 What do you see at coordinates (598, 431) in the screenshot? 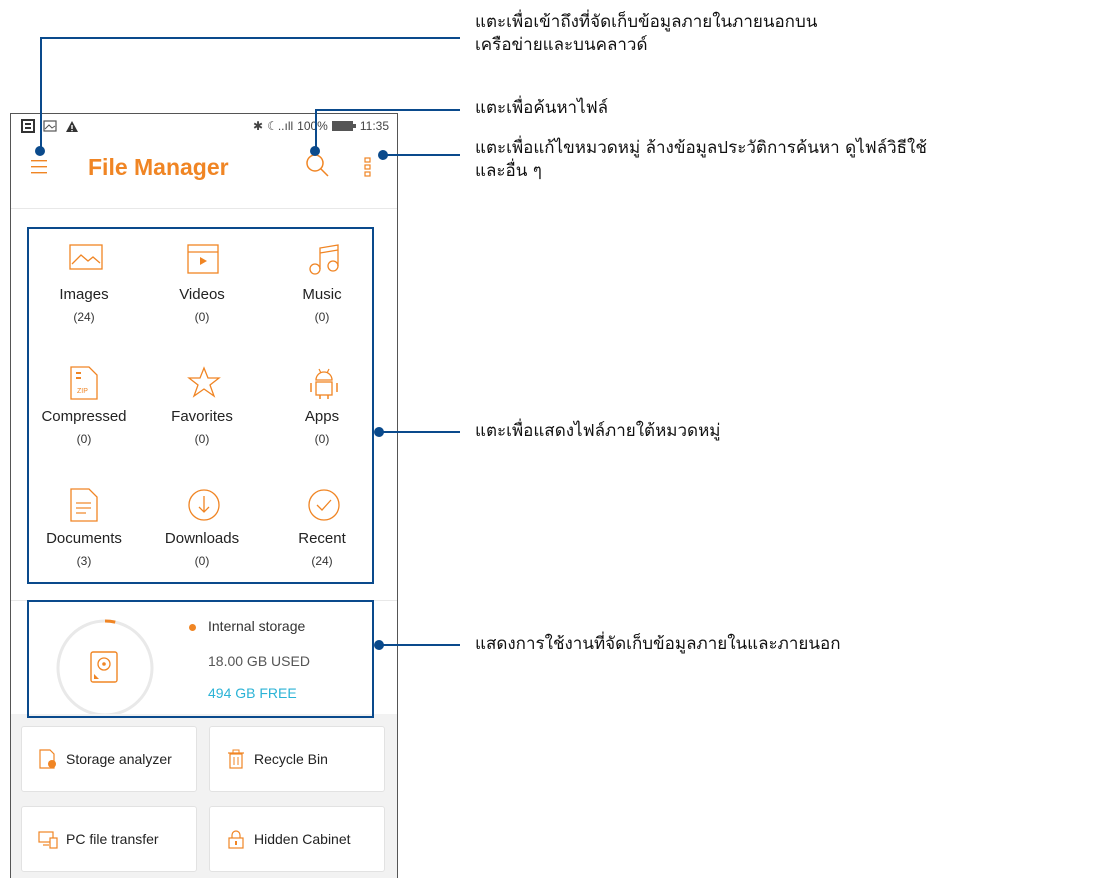
I see `callout-categories: แตะเพื่อแสดงไฟล์ภายใต้หมวดหมู่` at bounding box center [598, 431].